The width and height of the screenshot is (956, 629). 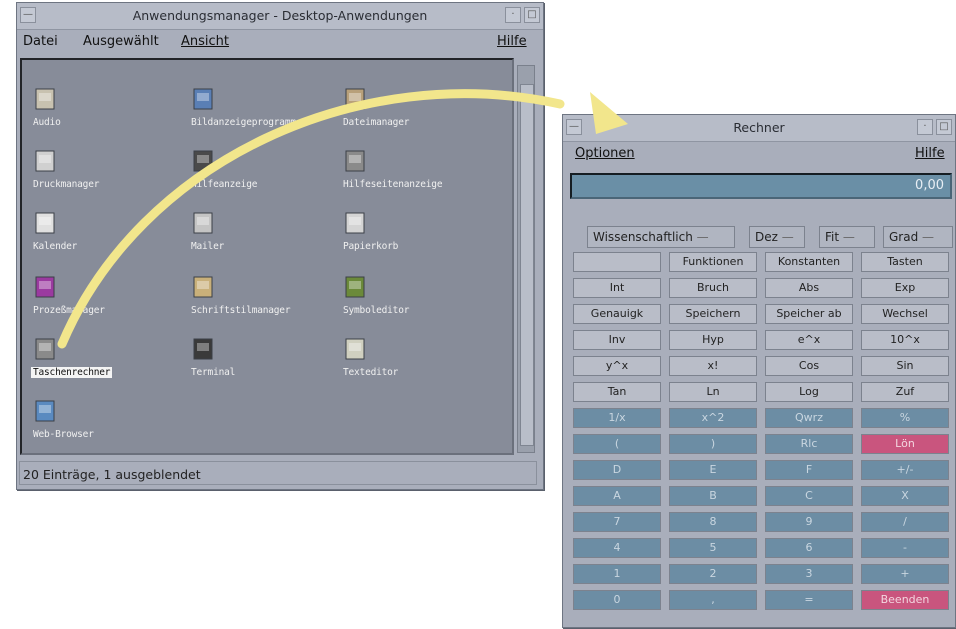 I want to click on drag-arrow-head, so click(x=609, y=113).